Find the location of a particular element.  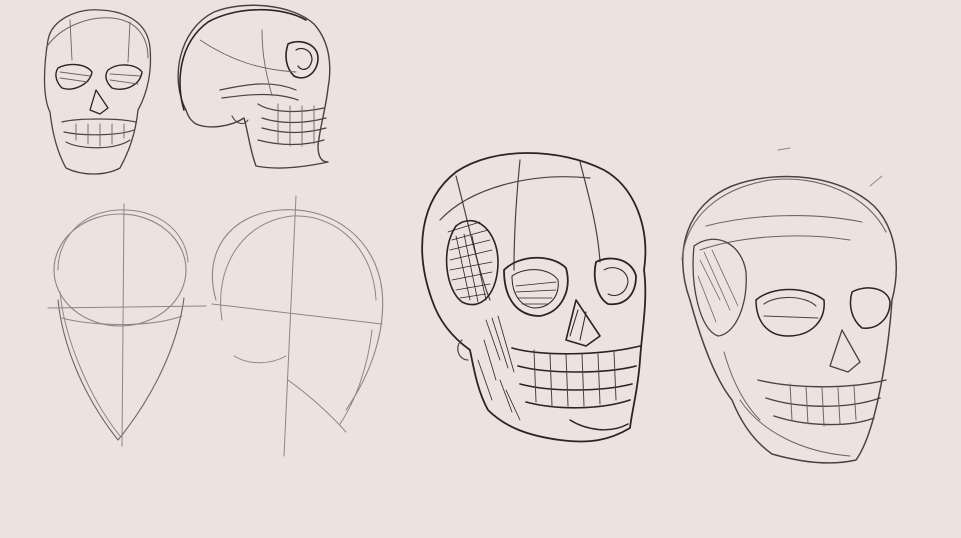

skull-front-small is located at coordinates (97, 92).